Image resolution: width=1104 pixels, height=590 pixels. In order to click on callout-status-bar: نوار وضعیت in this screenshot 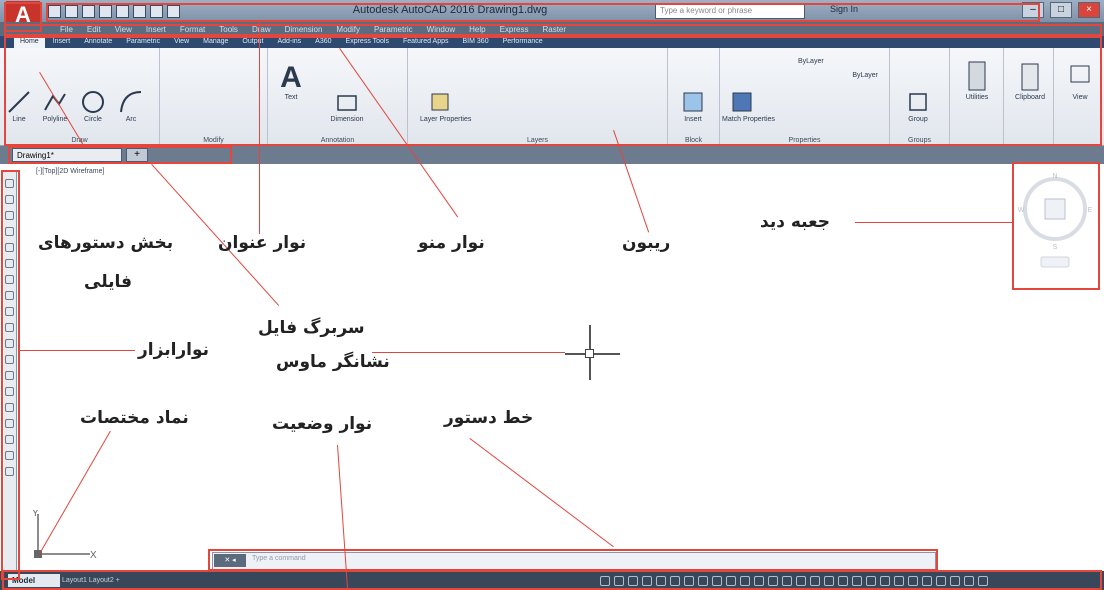, I will do `click(322, 424)`.